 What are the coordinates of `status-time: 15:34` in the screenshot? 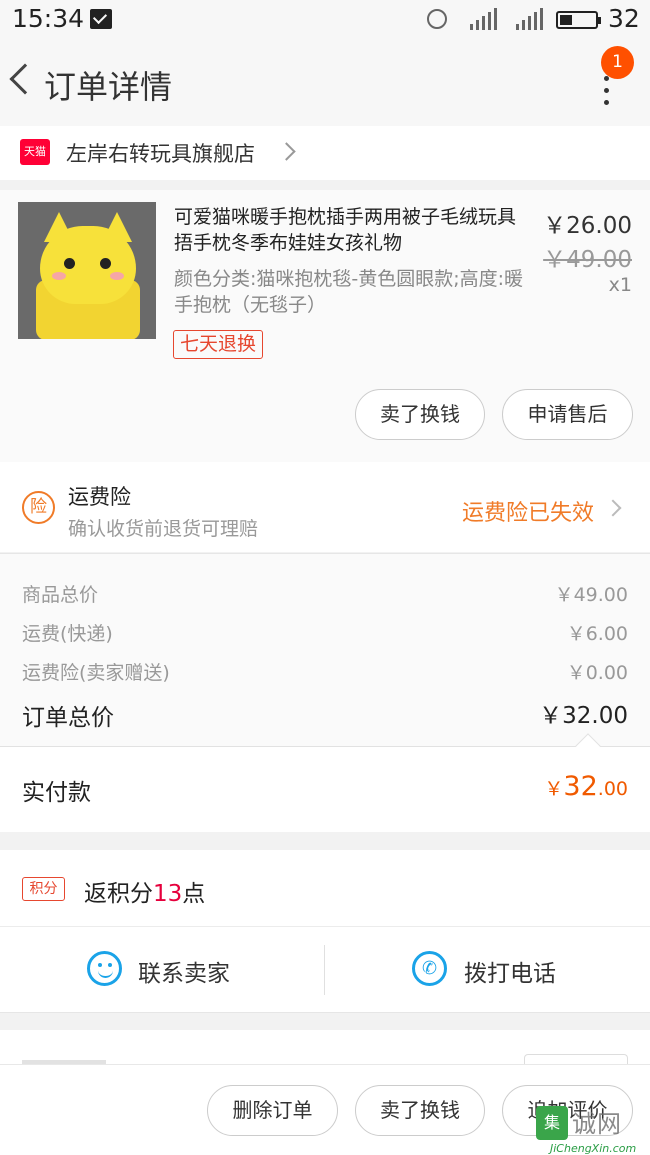 It's located at (48, 18).